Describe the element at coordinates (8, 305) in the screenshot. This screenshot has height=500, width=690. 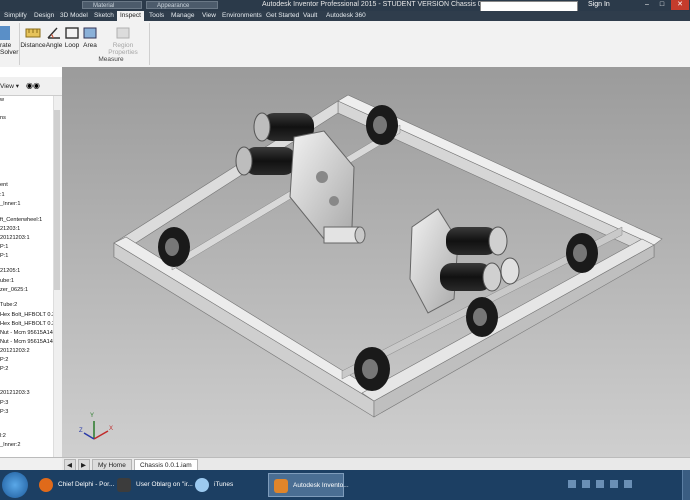
I see `tree-item: Tube:2` at that location.